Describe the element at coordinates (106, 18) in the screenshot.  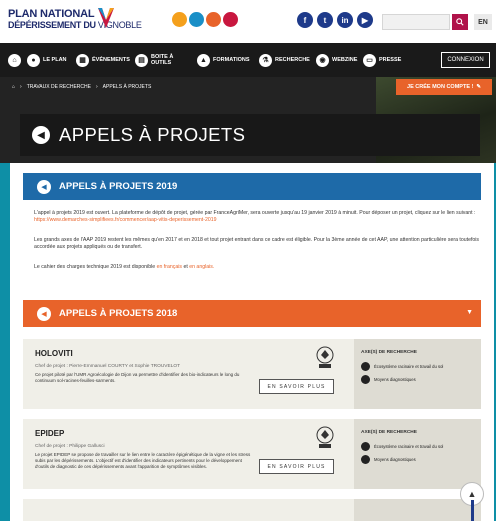
I see `logo-v-icon` at that location.